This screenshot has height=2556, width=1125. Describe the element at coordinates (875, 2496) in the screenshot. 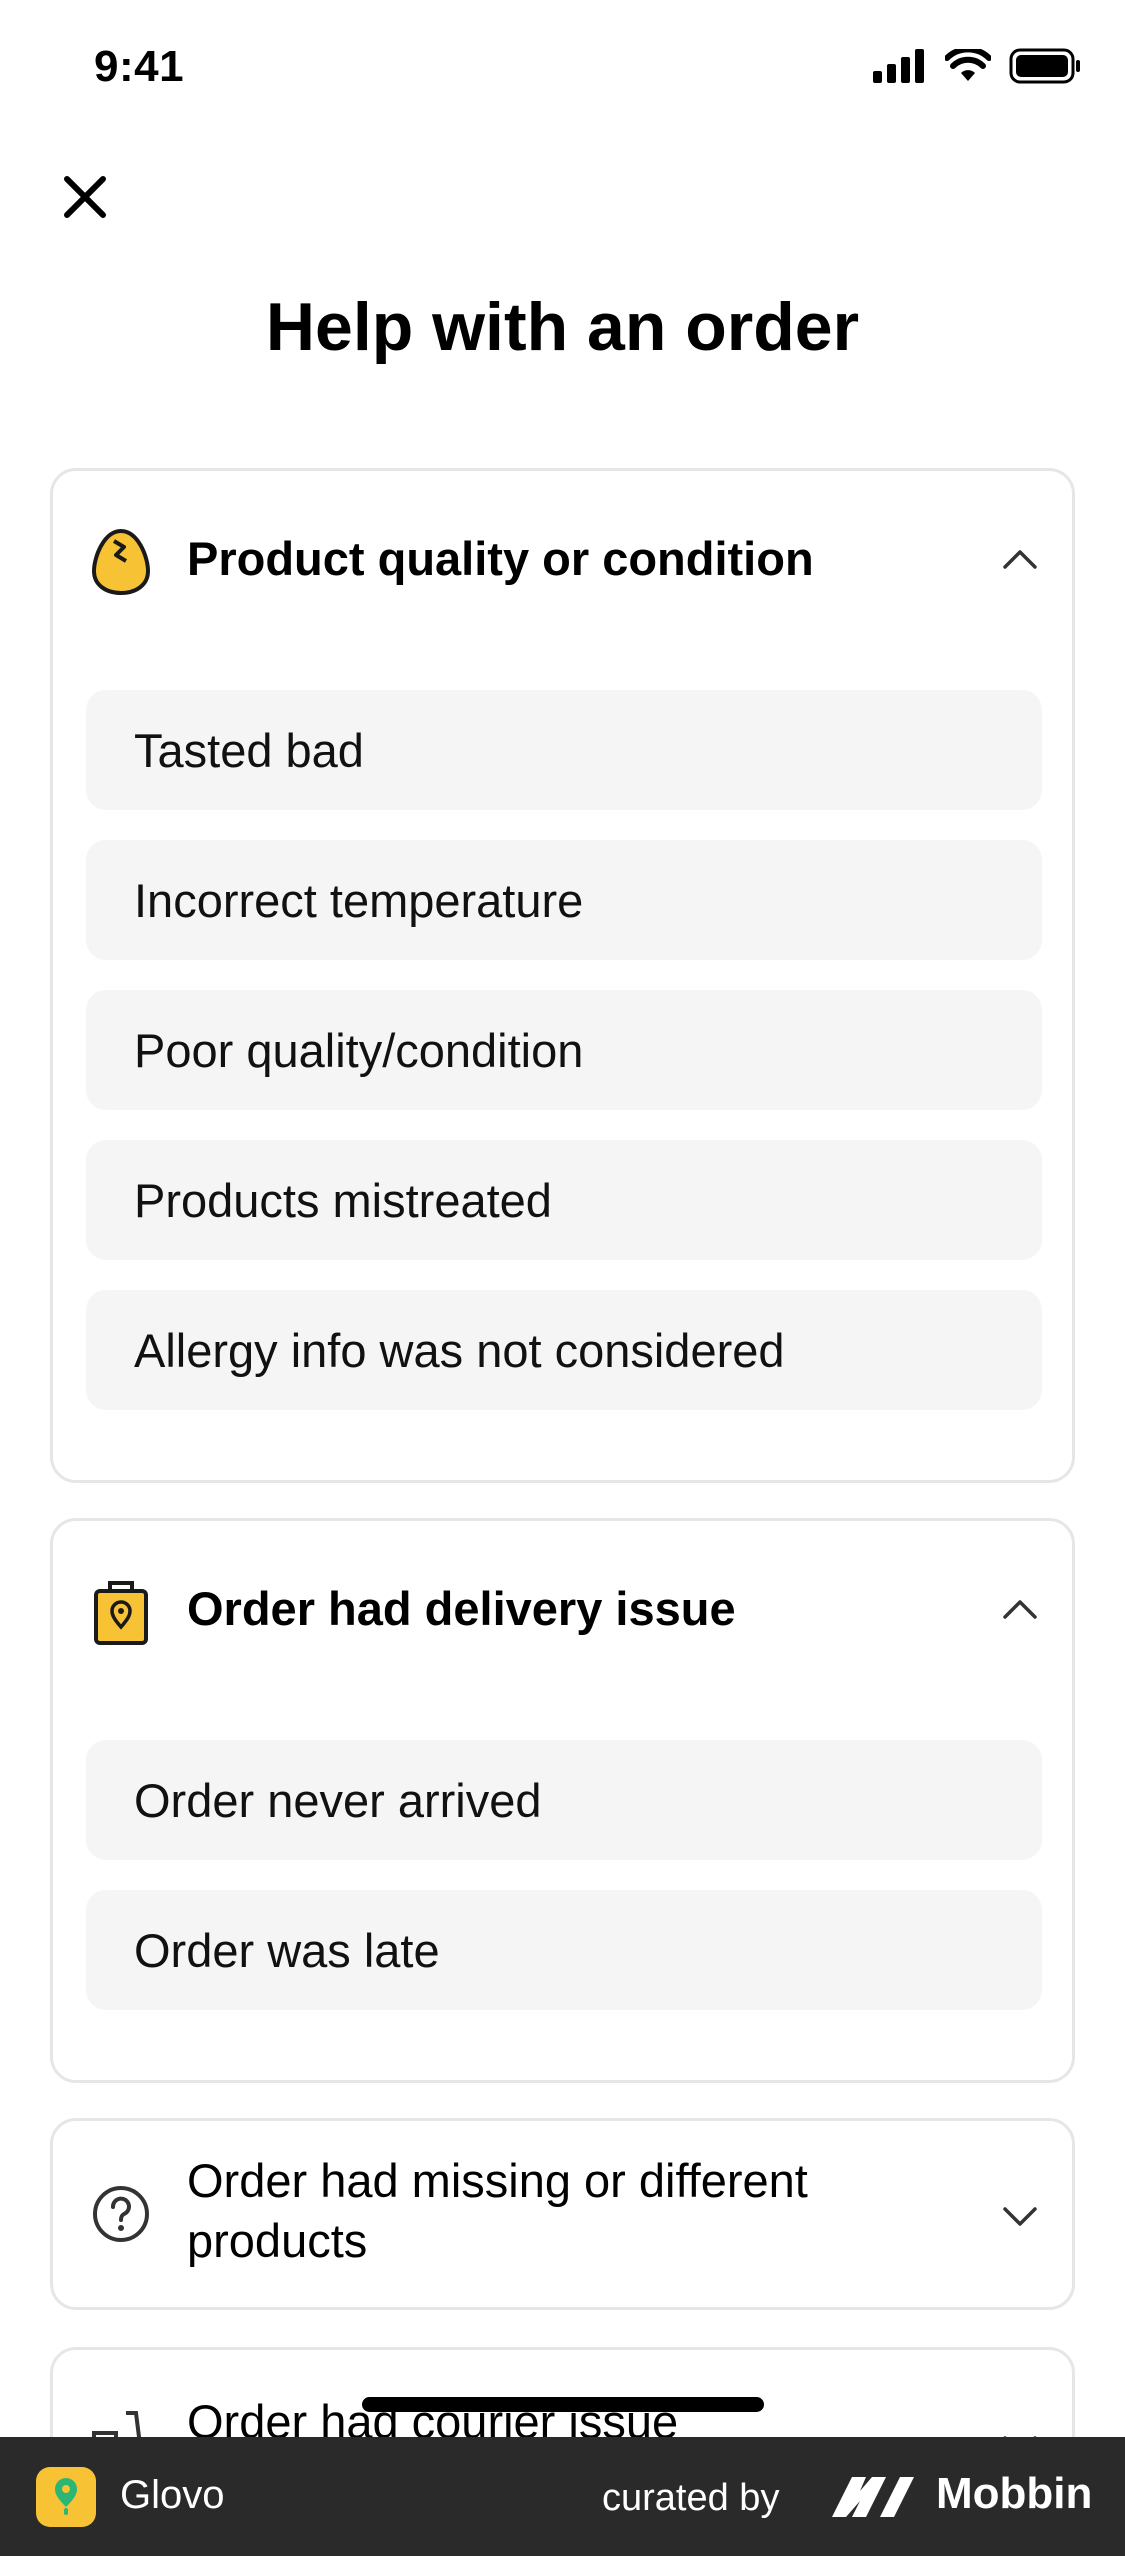

I see `mobbin-logo-icon` at that location.